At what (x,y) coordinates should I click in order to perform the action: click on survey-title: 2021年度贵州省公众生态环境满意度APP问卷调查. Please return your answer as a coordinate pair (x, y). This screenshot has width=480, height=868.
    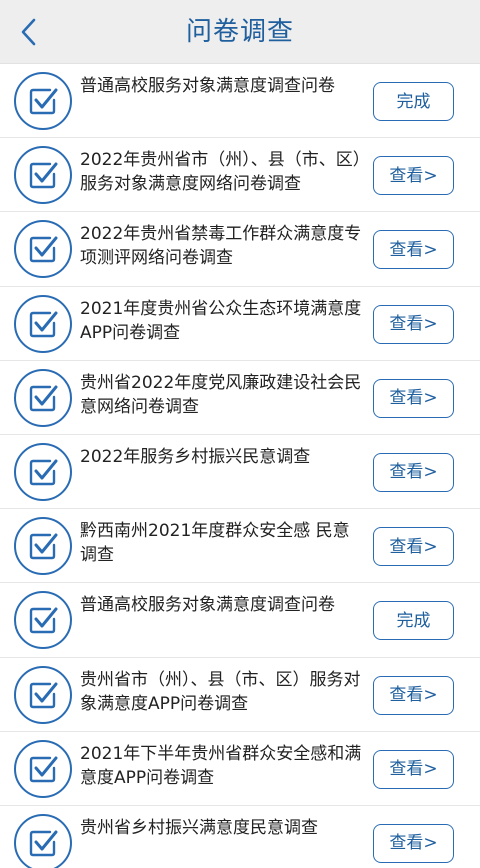
    Looking at the image, I should click on (221, 320).